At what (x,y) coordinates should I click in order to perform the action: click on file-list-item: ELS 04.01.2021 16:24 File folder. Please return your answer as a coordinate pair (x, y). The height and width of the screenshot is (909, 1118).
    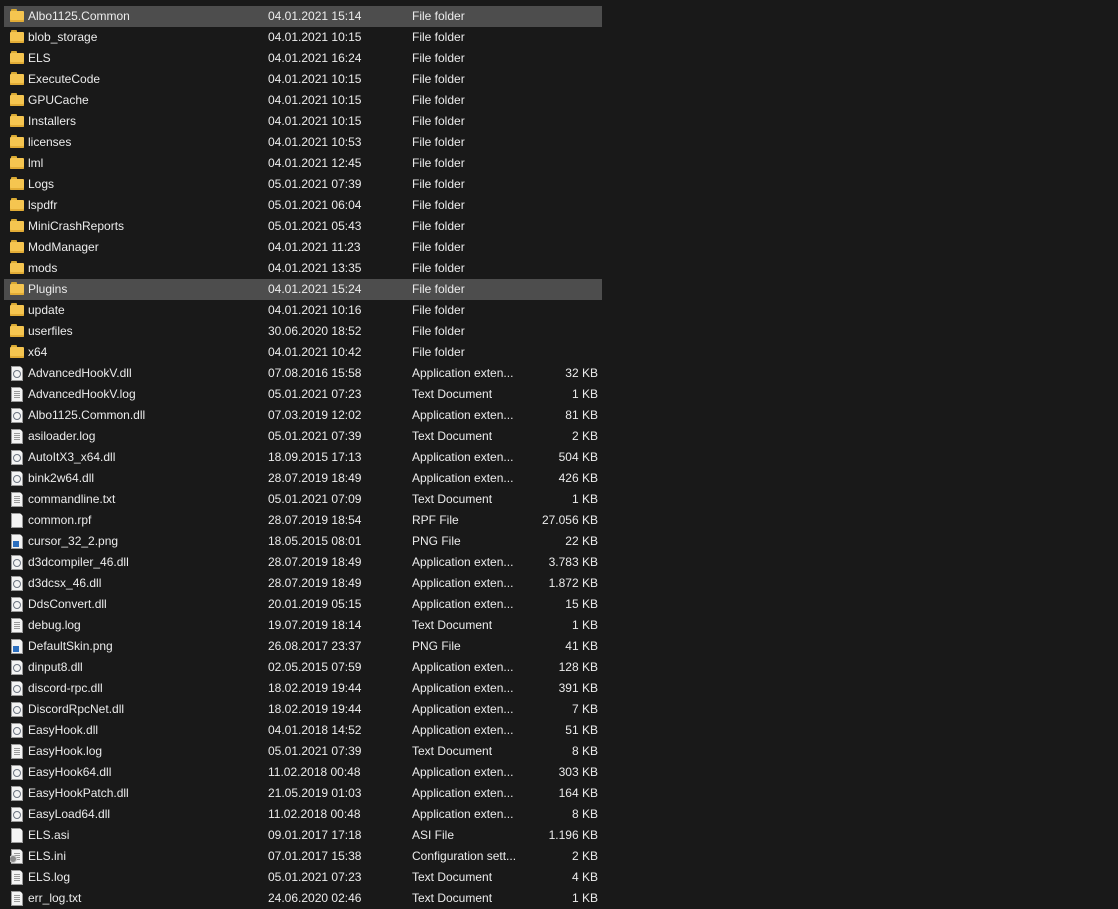
    Looking at the image, I should click on (303, 58).